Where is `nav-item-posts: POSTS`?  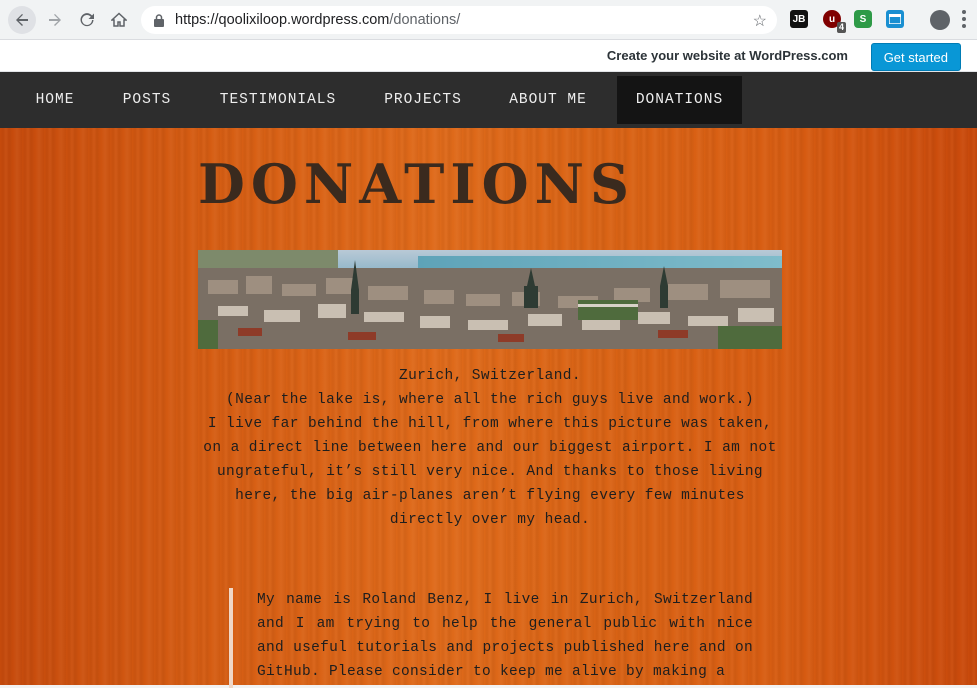
nav-item-posts: POSTS is located at coordinates (147, 100).